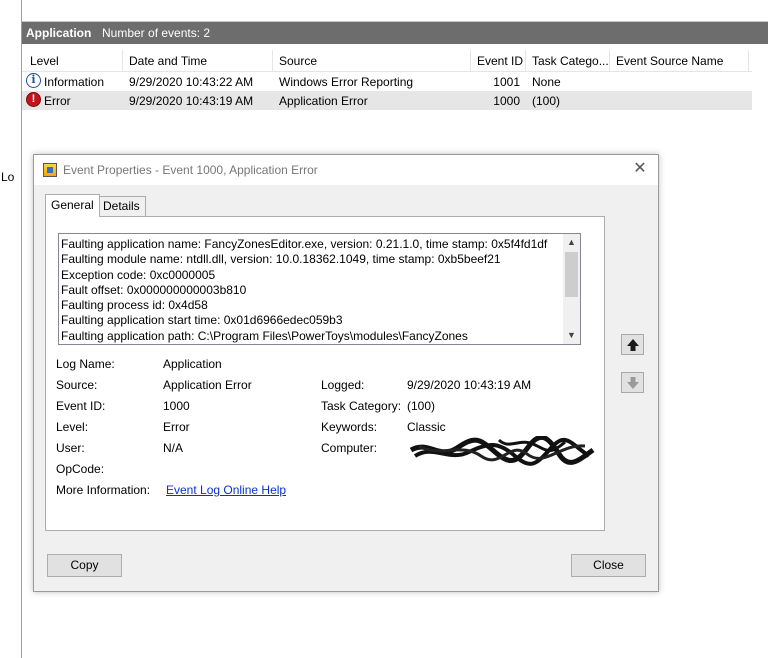  What do you see at coordinates (168, 61) in the screenshot?
I see `column-header-date: Date and Time` at bounding box center [168, 61].